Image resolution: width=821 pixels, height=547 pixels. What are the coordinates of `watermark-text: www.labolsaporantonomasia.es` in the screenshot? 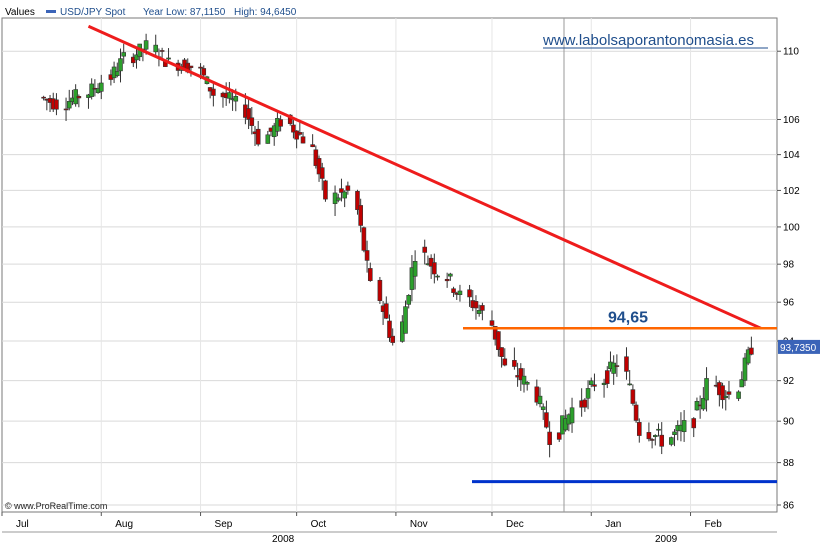 It's located at (648, 40).